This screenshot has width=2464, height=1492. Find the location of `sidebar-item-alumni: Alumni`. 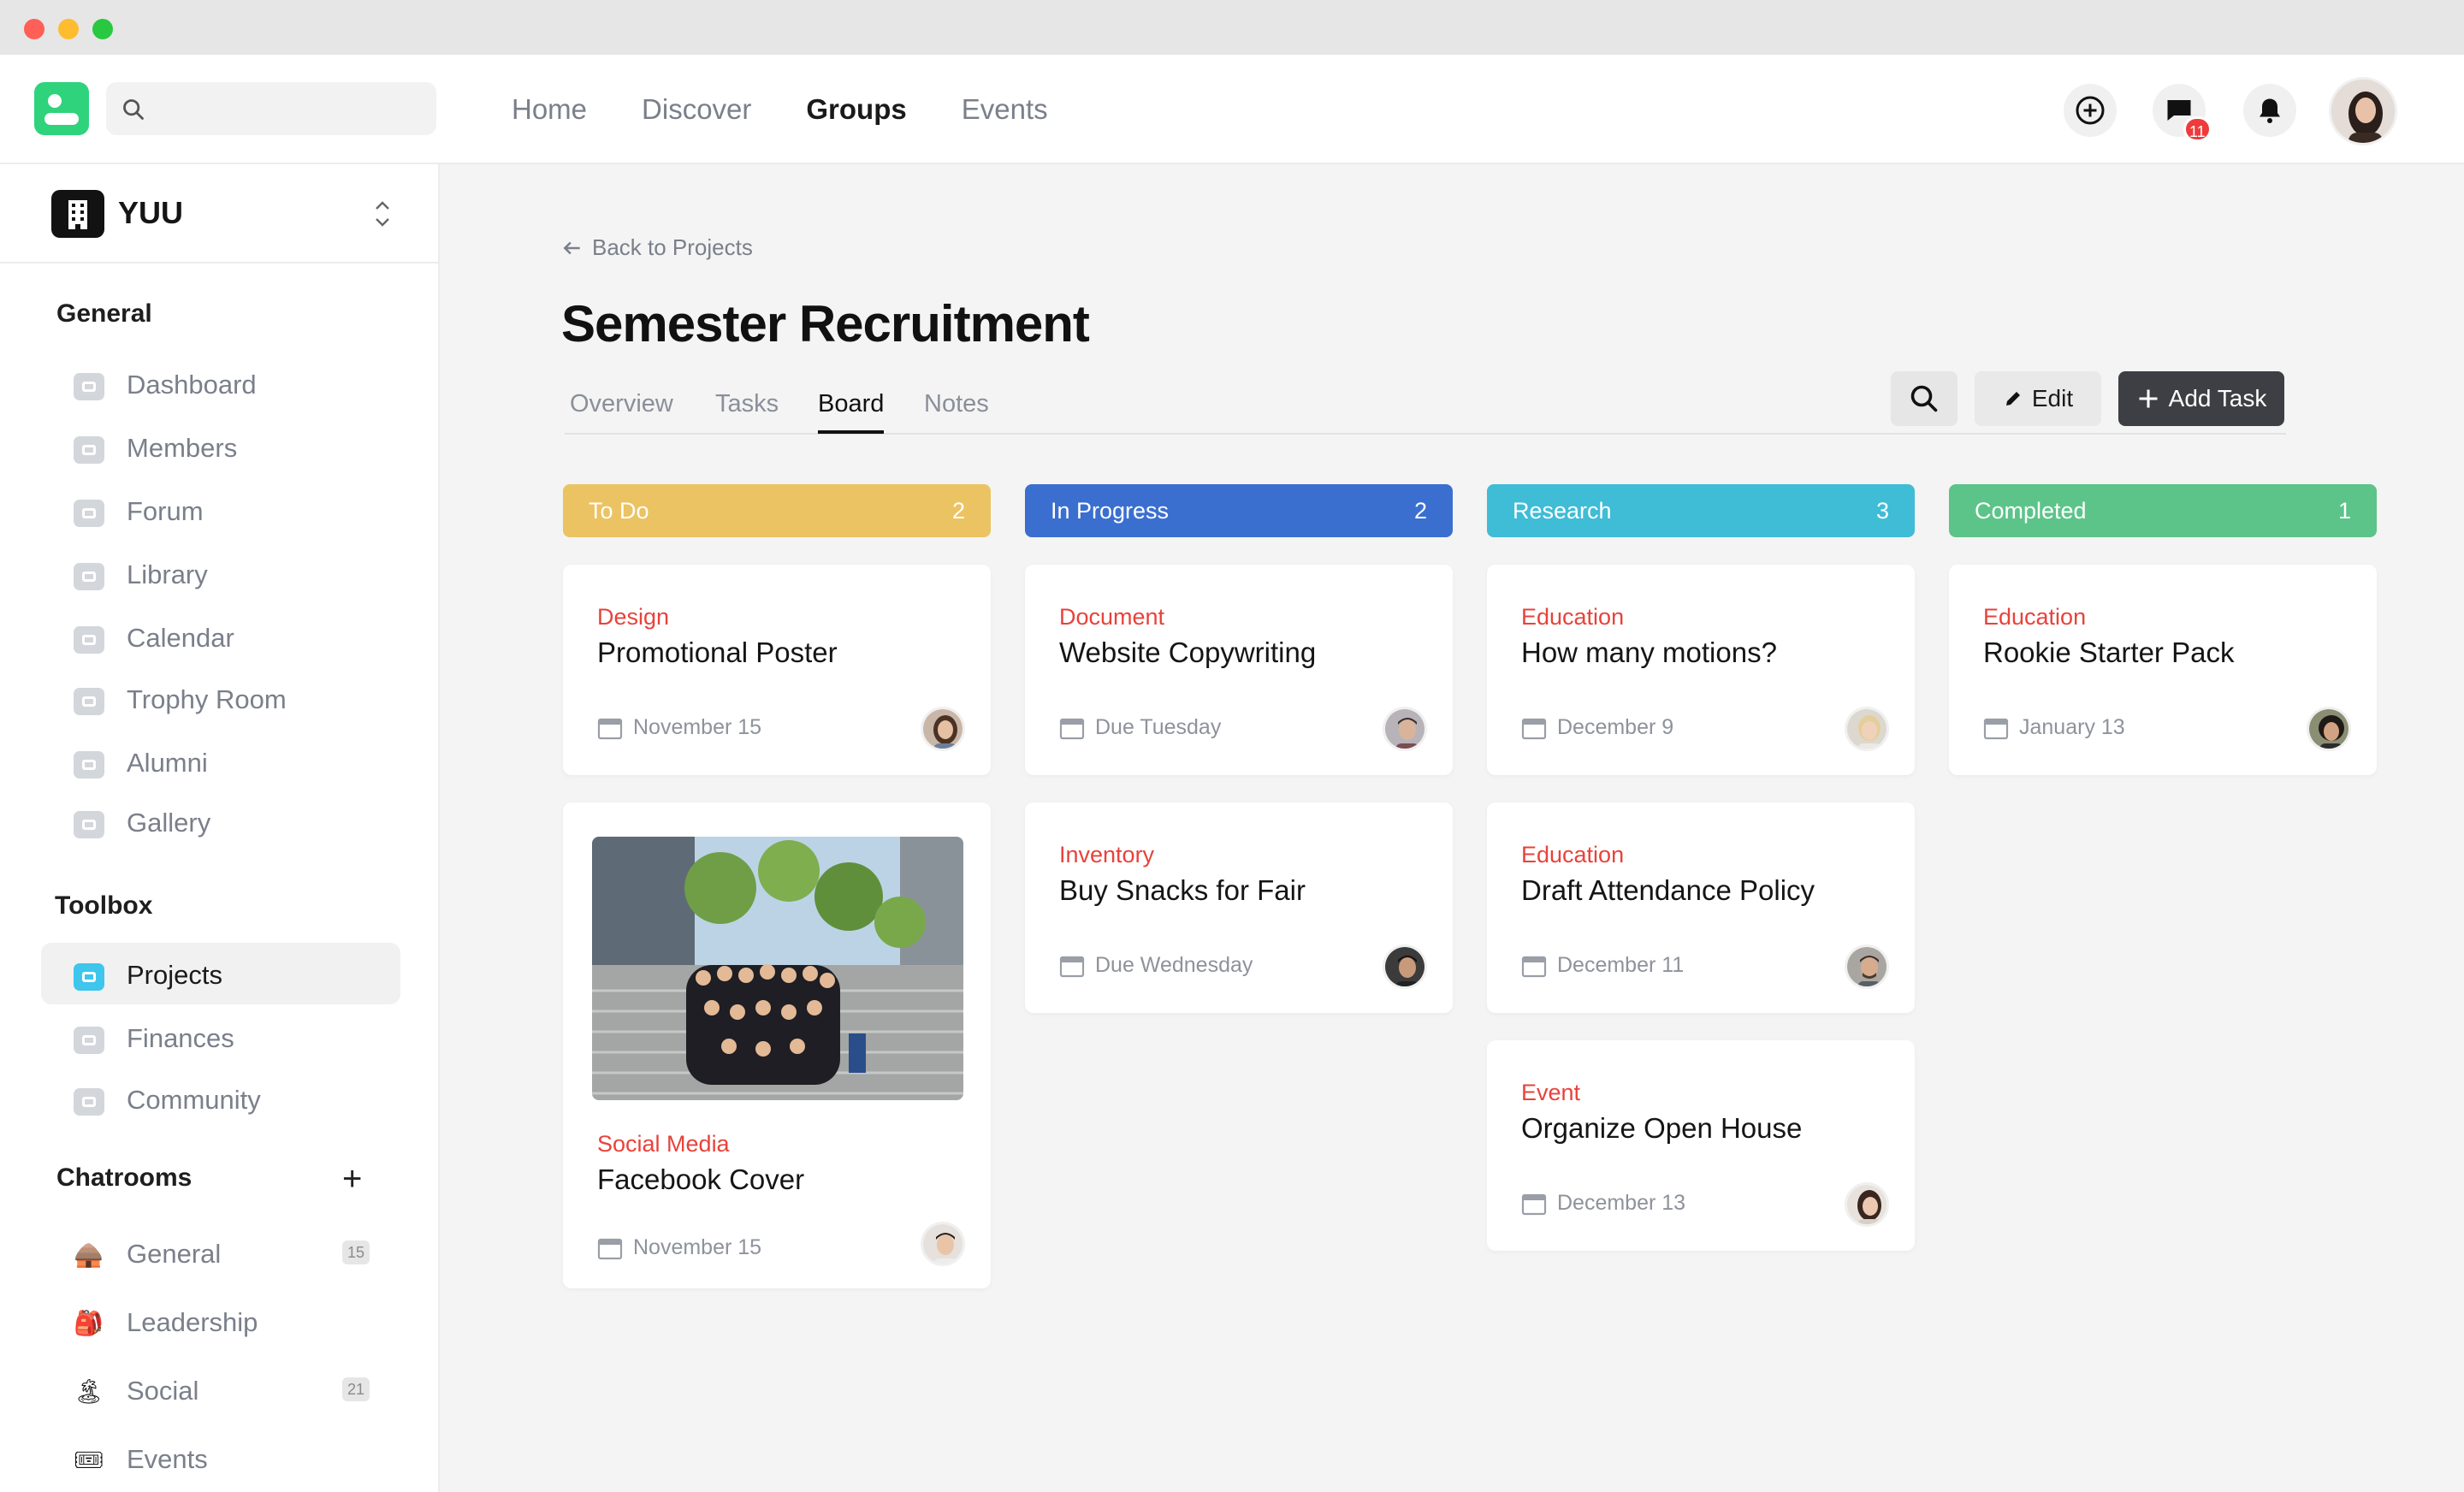

sidebar-item-alumni: Alumni is located at coordinates (220, 761).